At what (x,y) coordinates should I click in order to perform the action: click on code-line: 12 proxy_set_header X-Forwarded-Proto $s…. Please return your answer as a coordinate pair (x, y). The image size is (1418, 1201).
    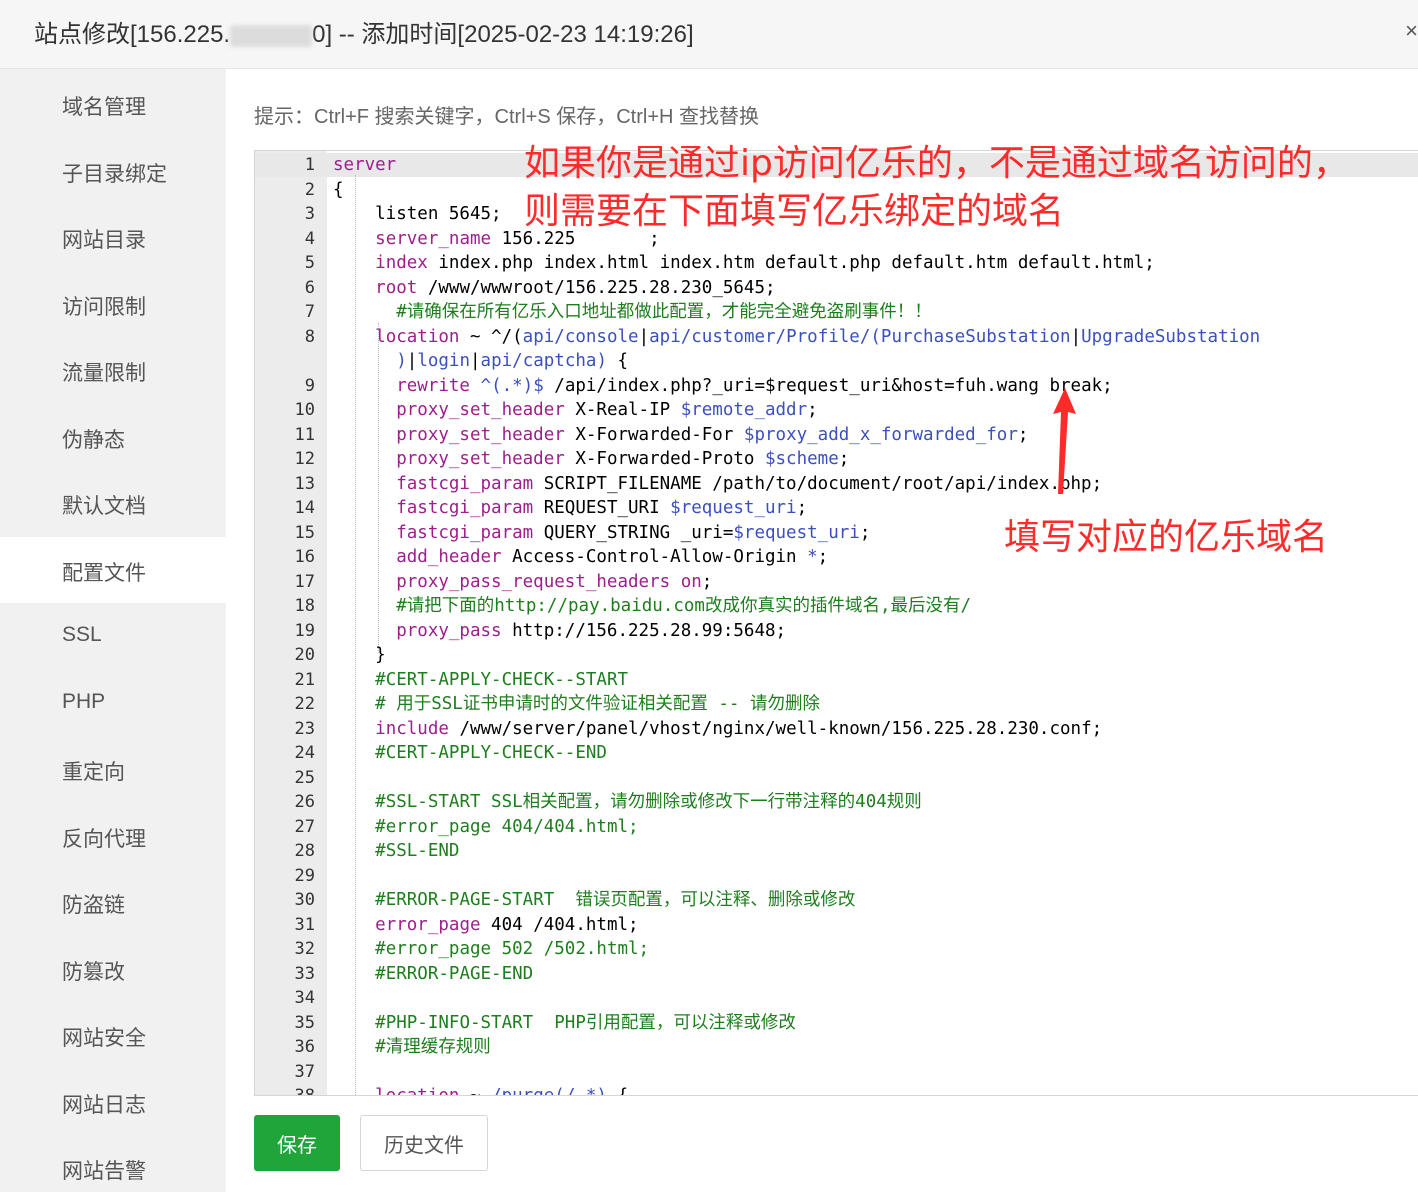
    Looking at the image, I should click on (836, 459).